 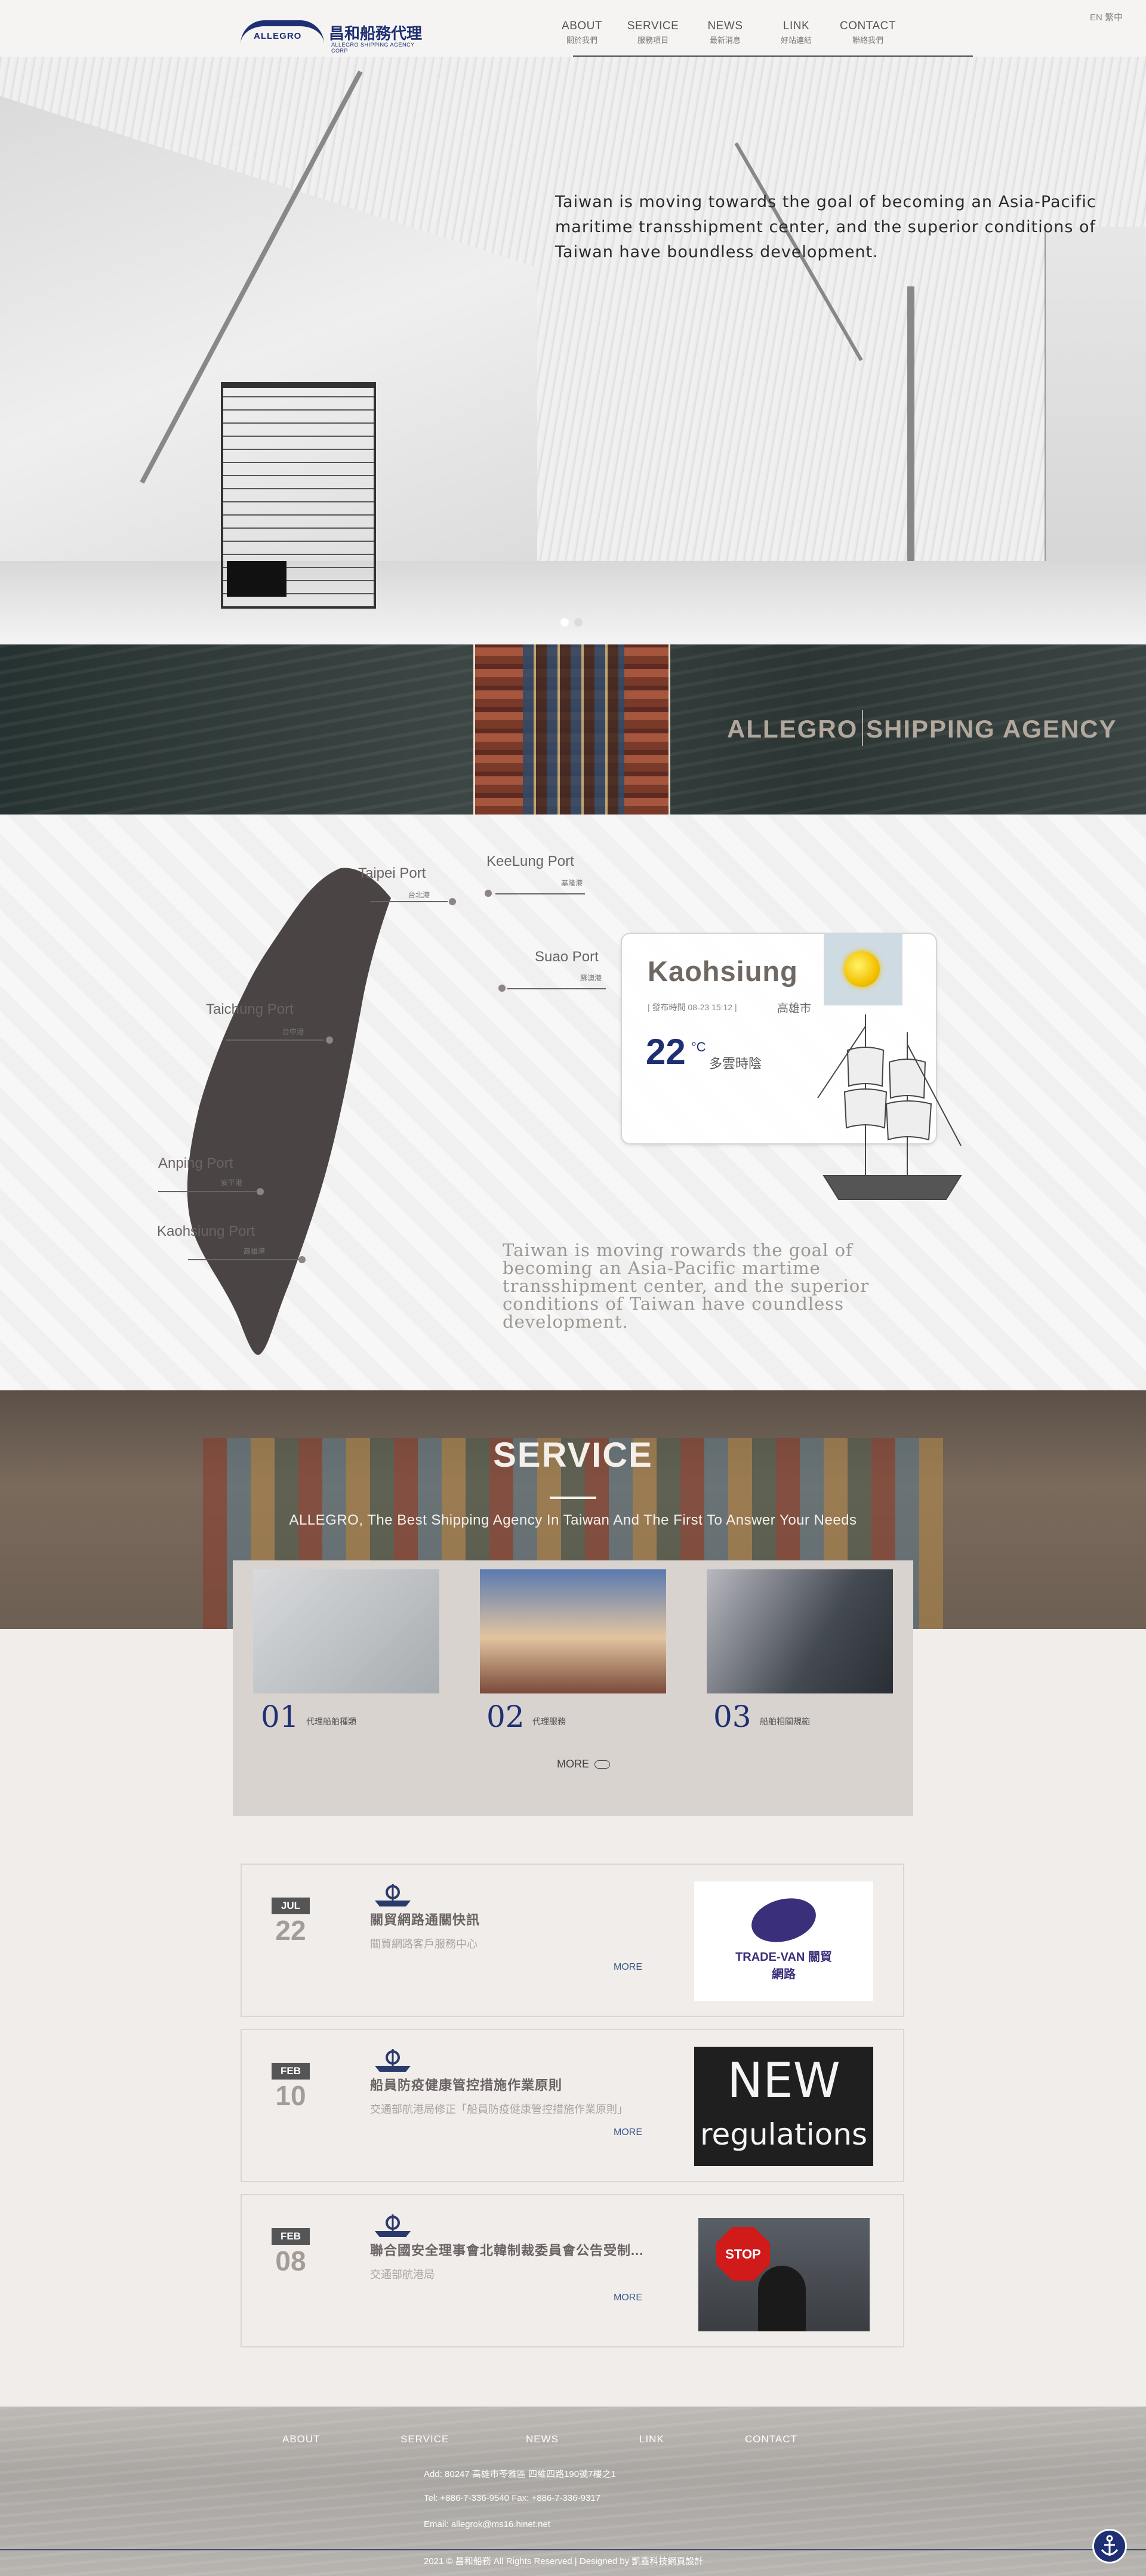 What do you see at coordinates (502, 989) in the screenshot?
I see `port-suao-dot` at bounding box center [502, 989].